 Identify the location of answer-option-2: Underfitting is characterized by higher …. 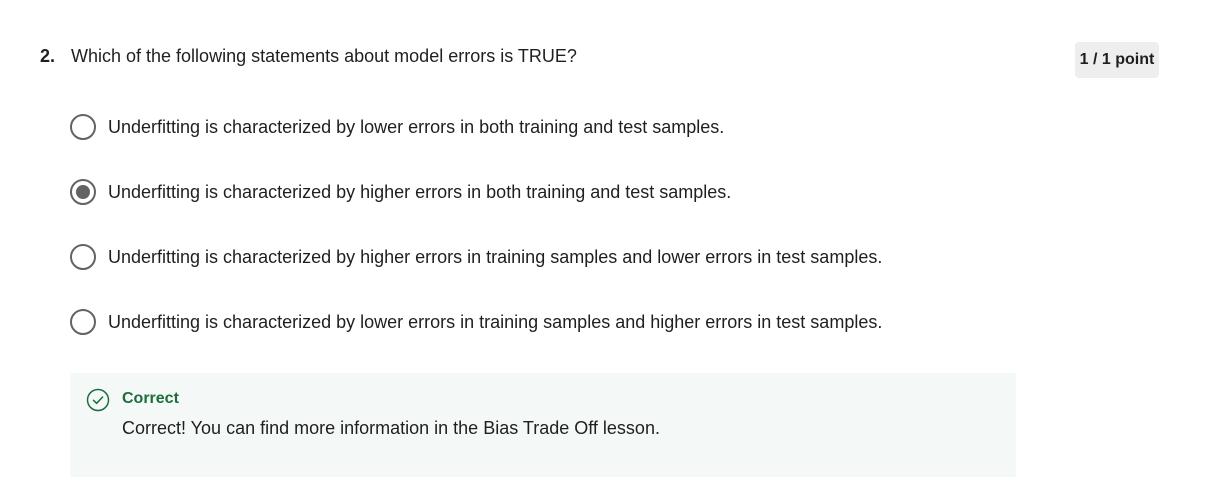
(476, 192).